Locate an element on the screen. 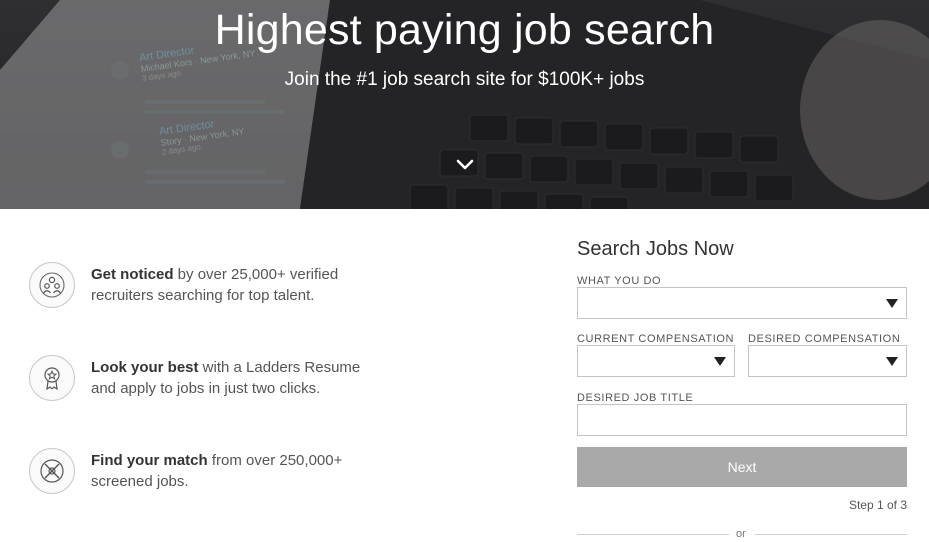 The height and width of the screenshot is (542, 929). form-title: Search Jobs Now is located at coordinates (655, 249).